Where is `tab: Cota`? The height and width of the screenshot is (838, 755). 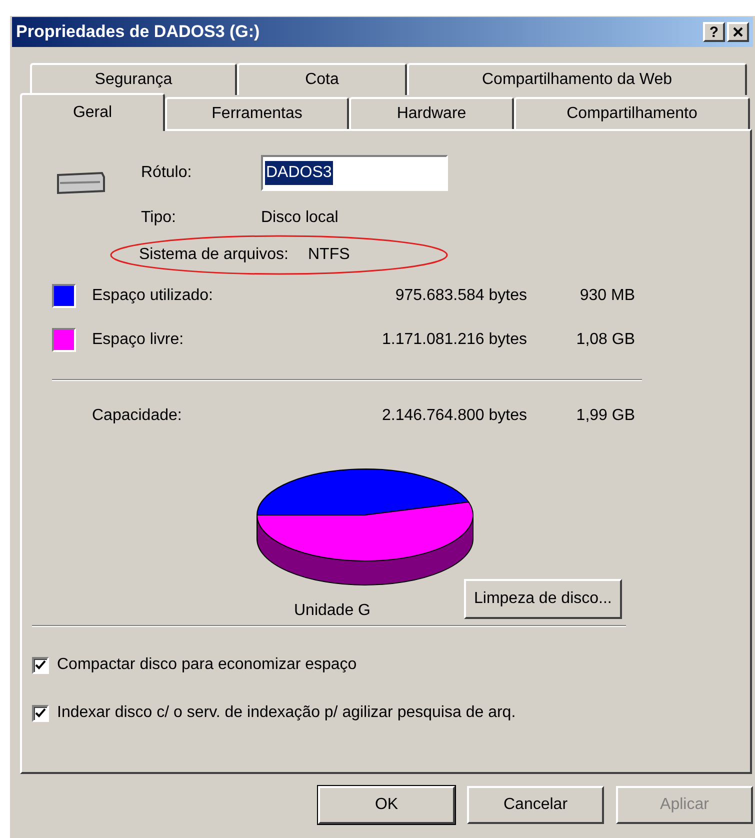
tab: Cota is located at coordinates (322, 79).